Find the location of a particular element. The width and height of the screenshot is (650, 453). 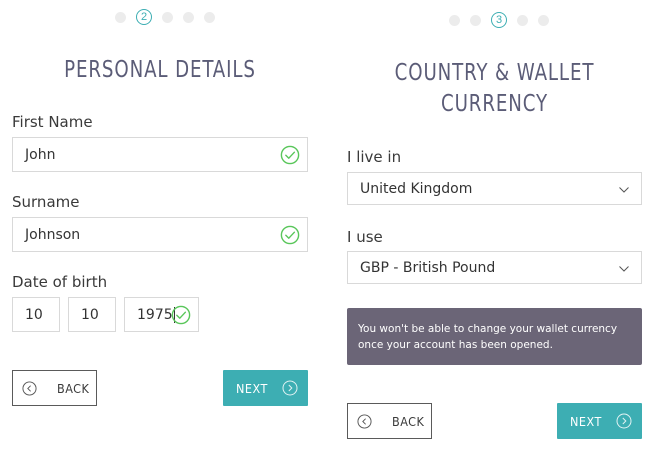

page-title: PERSONAL DETAILS is located at coordinates (160, 70).